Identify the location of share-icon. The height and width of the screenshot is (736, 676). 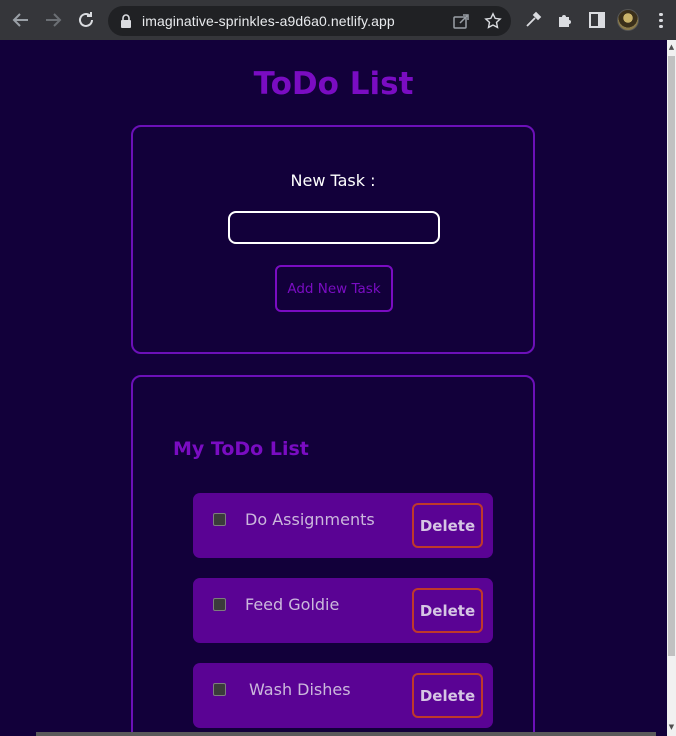
(461, 21).